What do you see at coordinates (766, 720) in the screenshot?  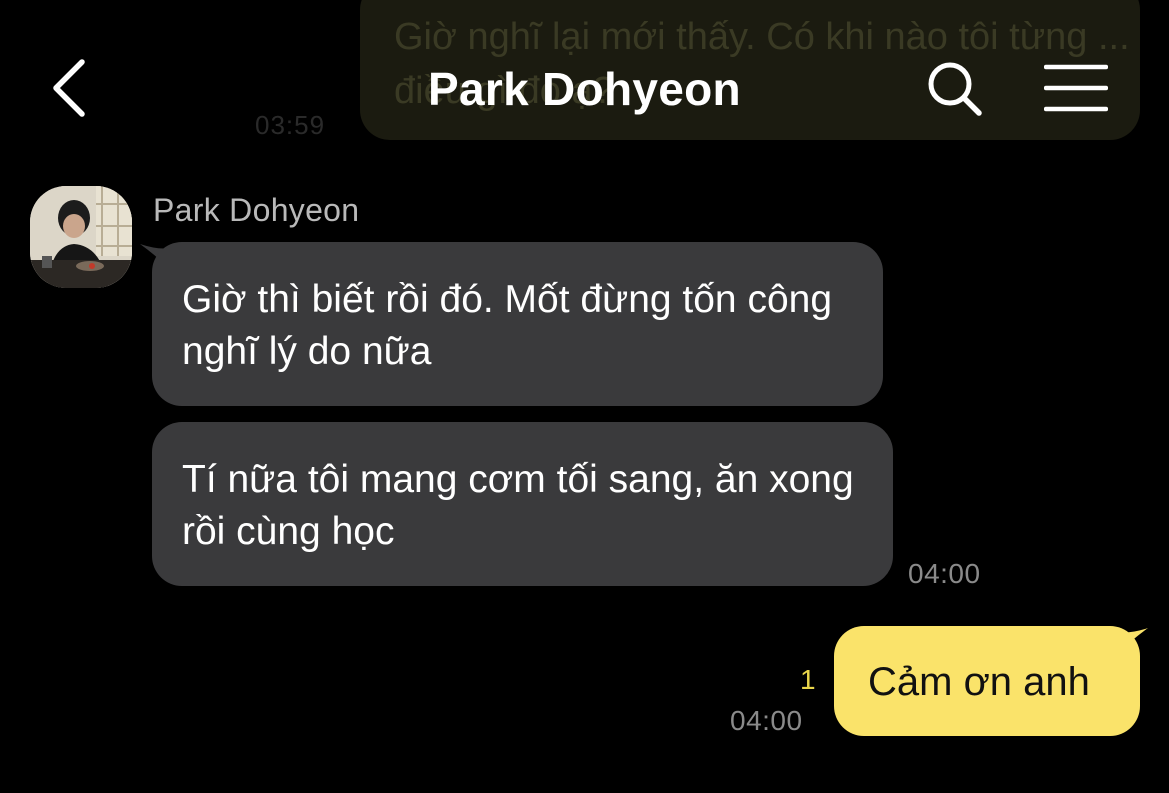 I see `outgoing-message-time: 04:00` at bounding box center [766, 720].